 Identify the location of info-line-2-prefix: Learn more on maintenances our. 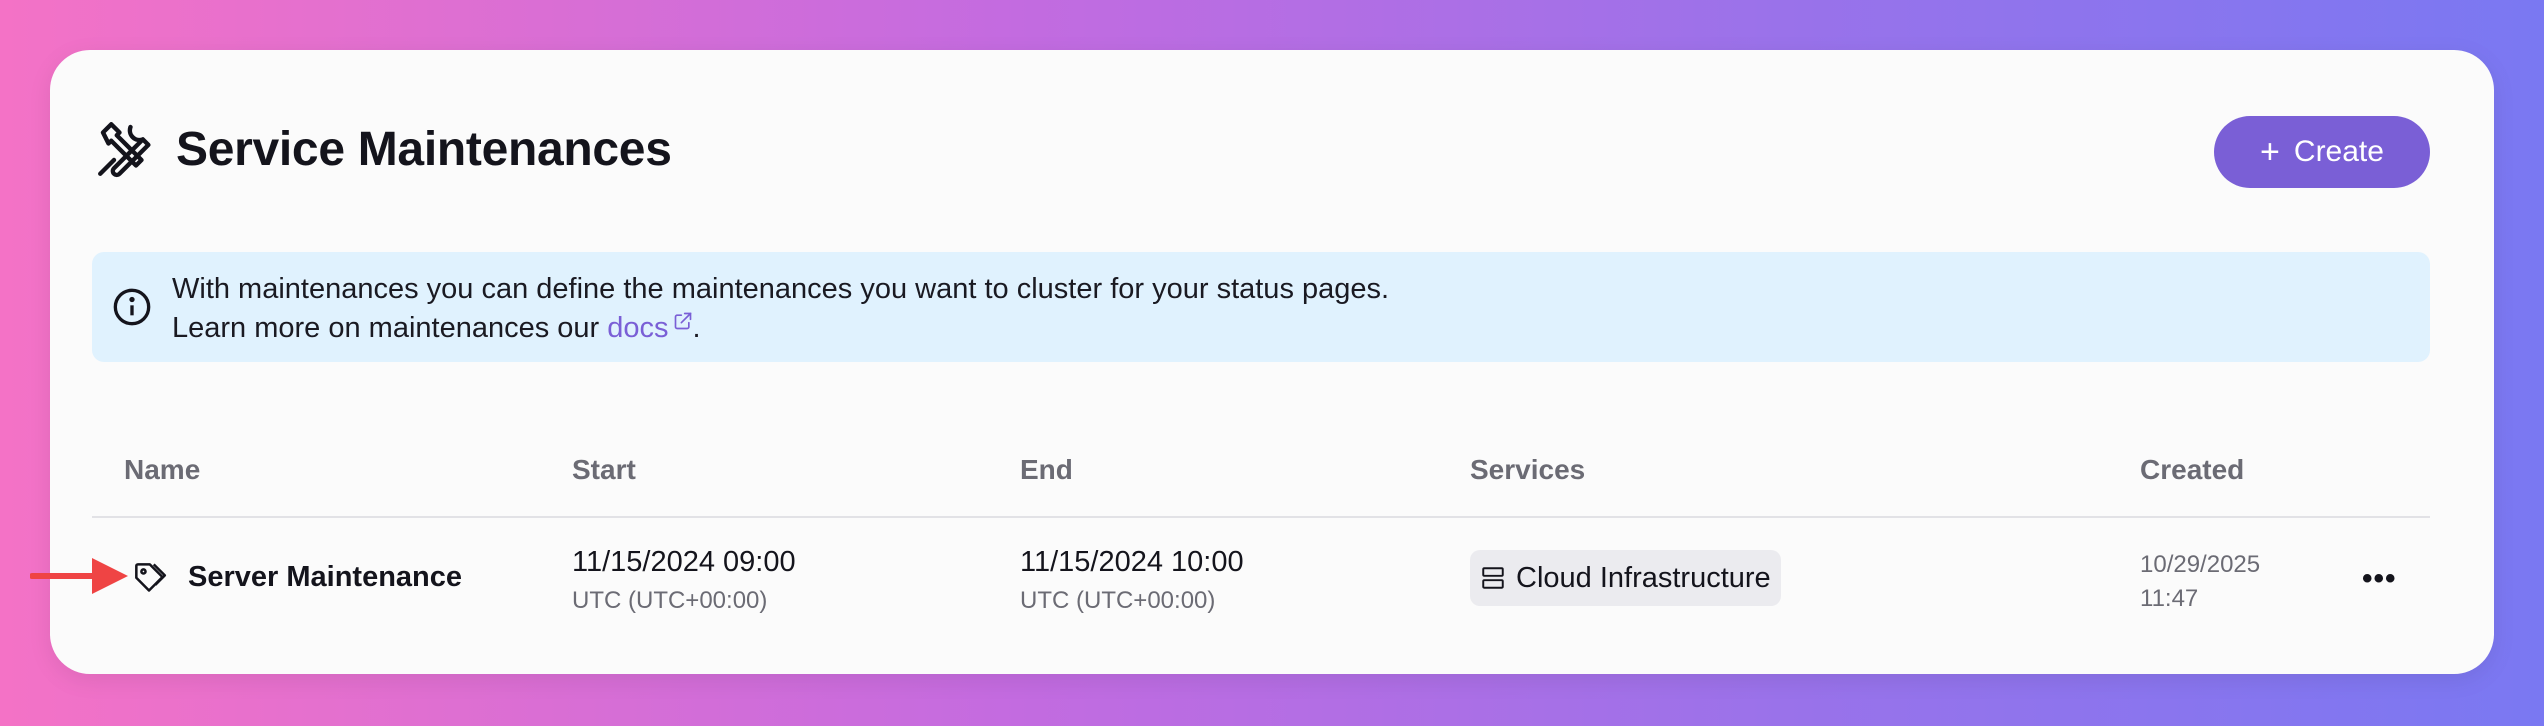
(390, 328).